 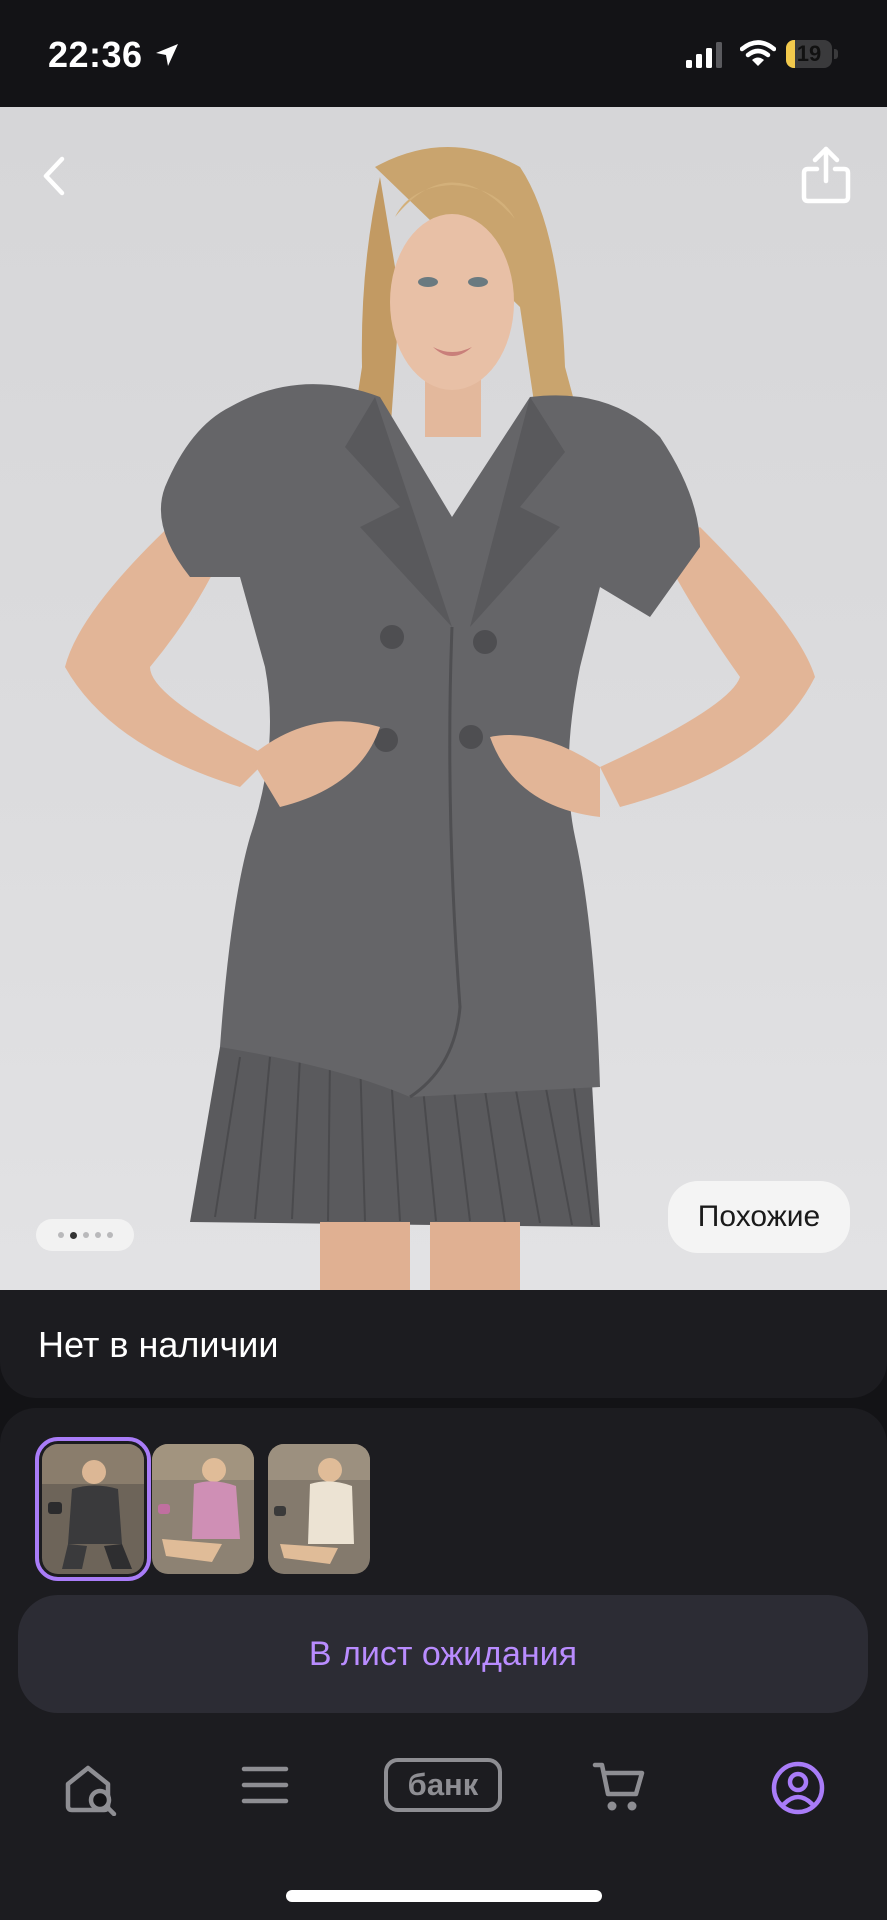 I want to click on bottom-tab-bar: банк, so click(x=443, y=1795).